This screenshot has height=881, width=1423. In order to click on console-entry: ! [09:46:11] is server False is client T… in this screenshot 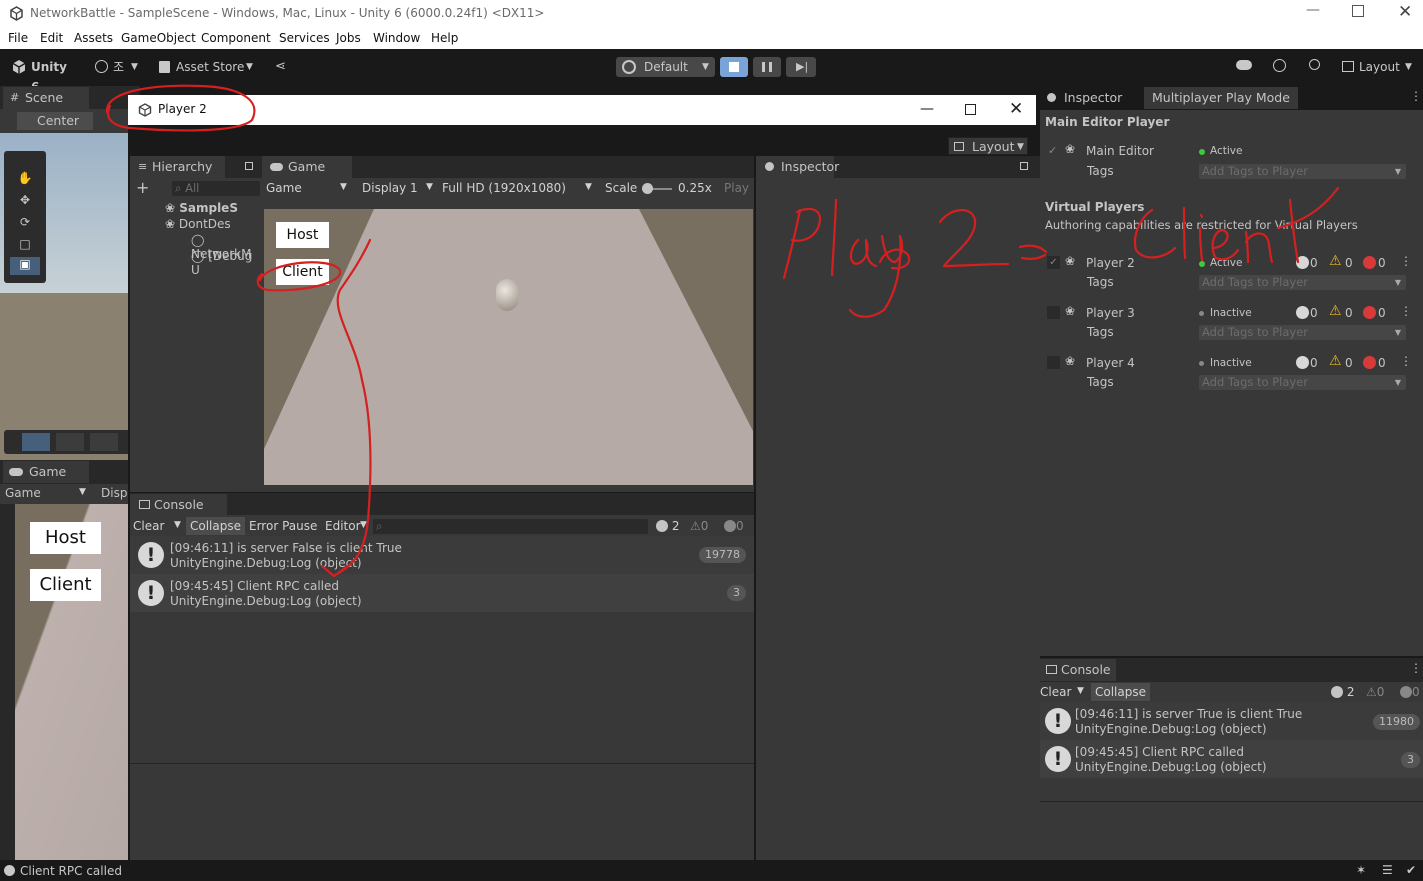, I will do `click(442, 555)`.